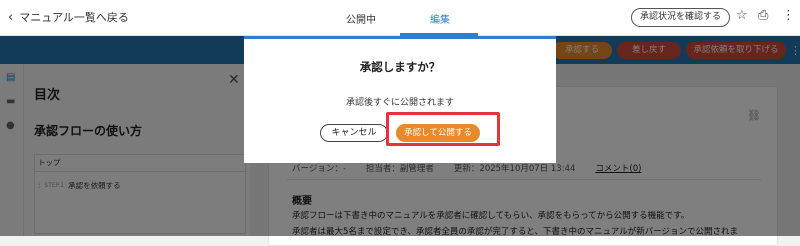  What do you see at coordinates (440, 18) in the screenshot?
I see `tab-edit: 編集` at bounding box center [440, 18].